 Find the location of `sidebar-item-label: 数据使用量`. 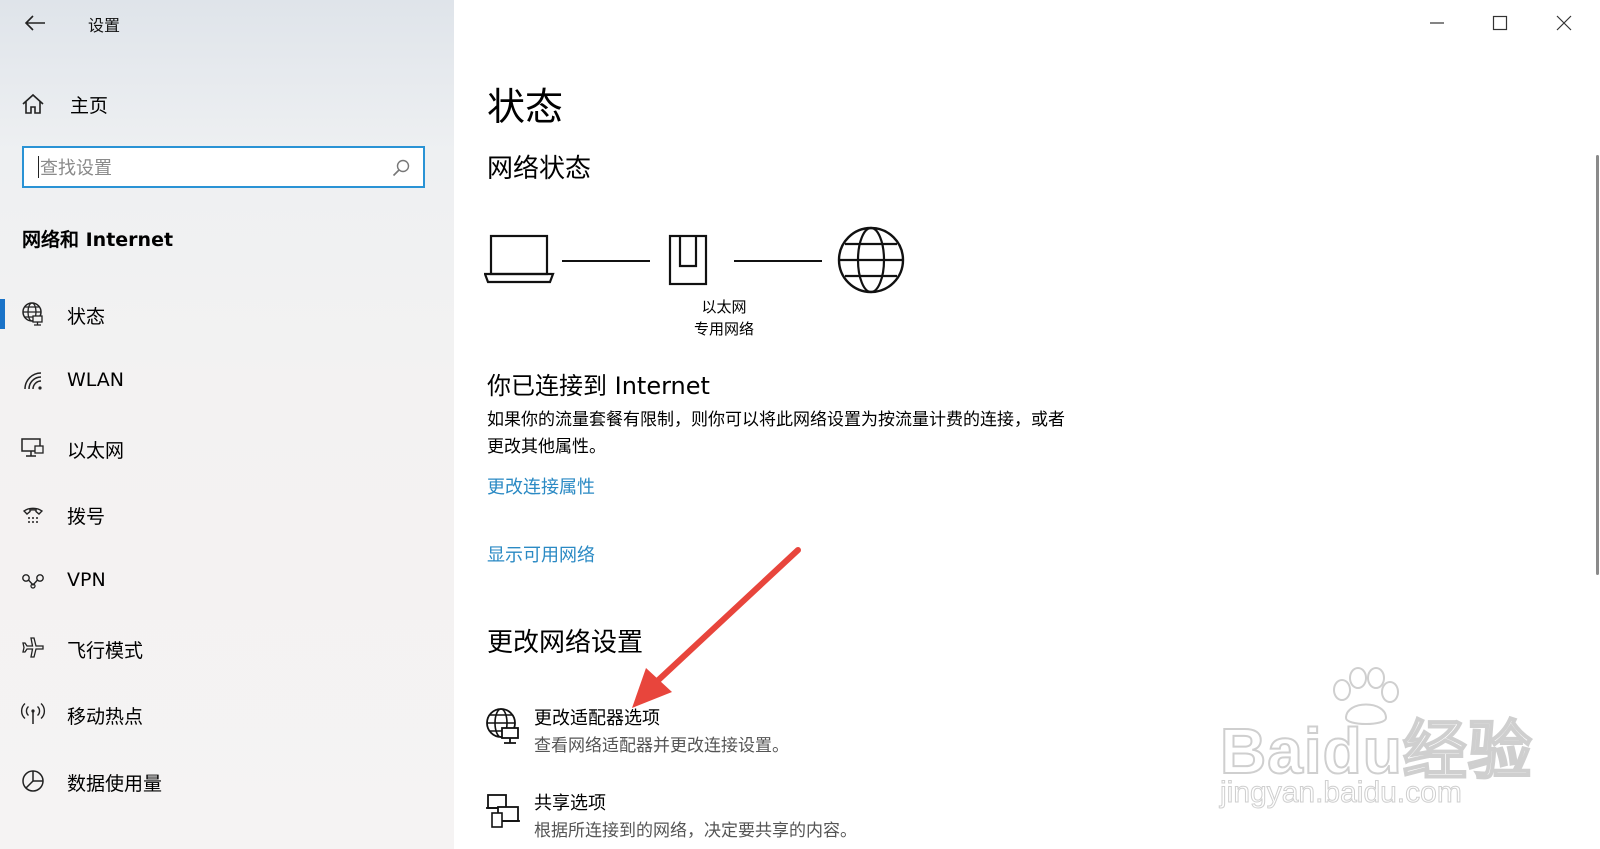

sidebar-item-label: 数据使用量 is located at coordinates (115, 784).